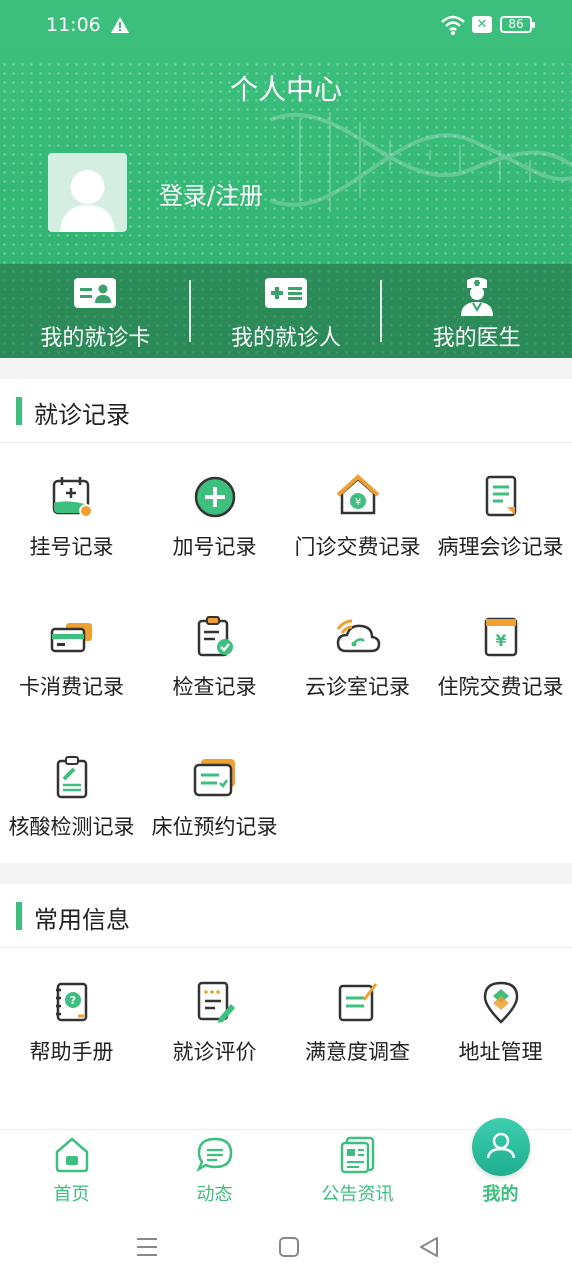  Describe the element at coordinates (71, 777) in the screenshot. I see `test-clipboard-icon` at that location.